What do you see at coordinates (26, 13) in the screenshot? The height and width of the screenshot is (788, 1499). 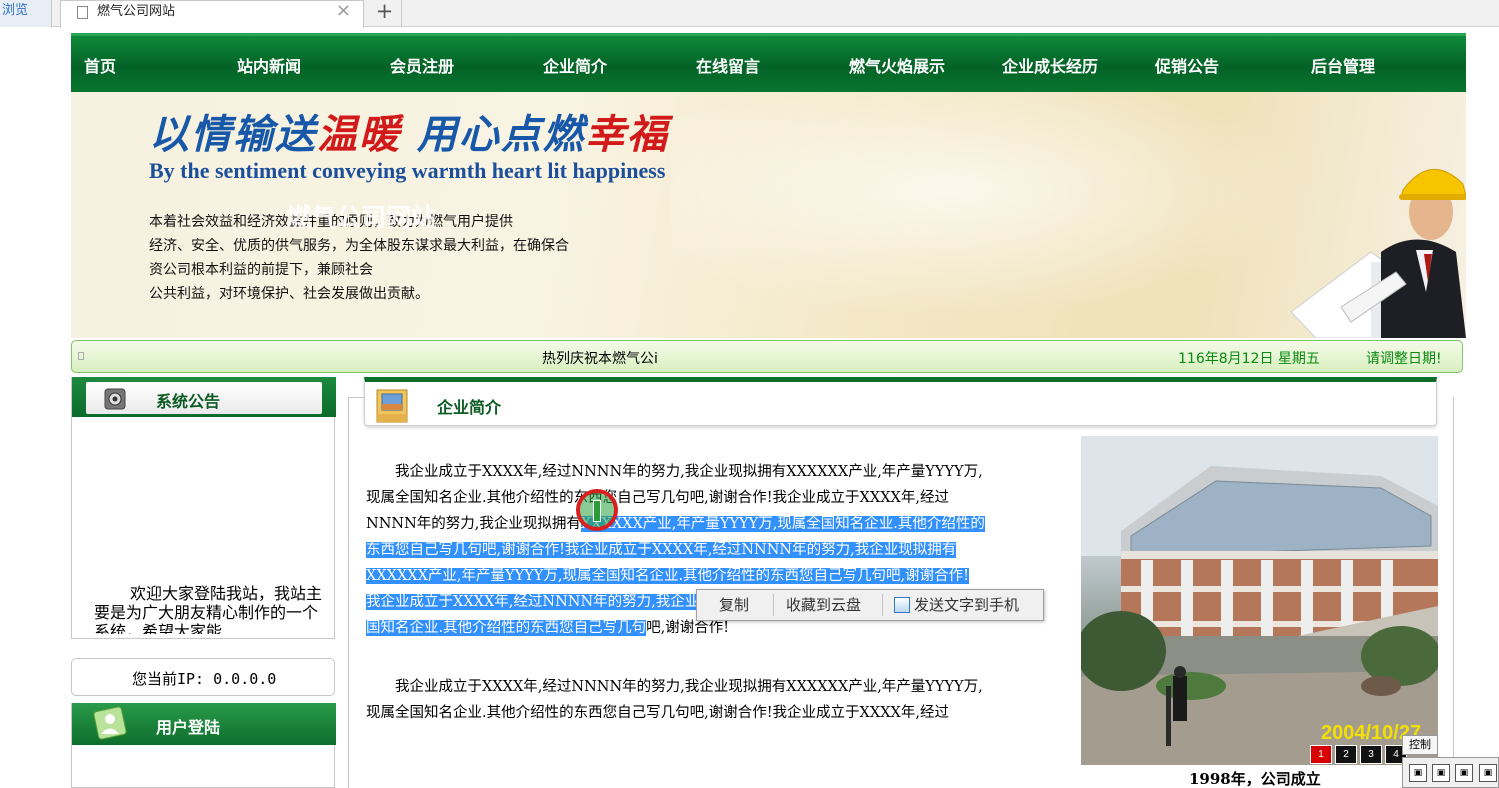 I see `browse-tab: 浏览` at bounding box center [26, 13].